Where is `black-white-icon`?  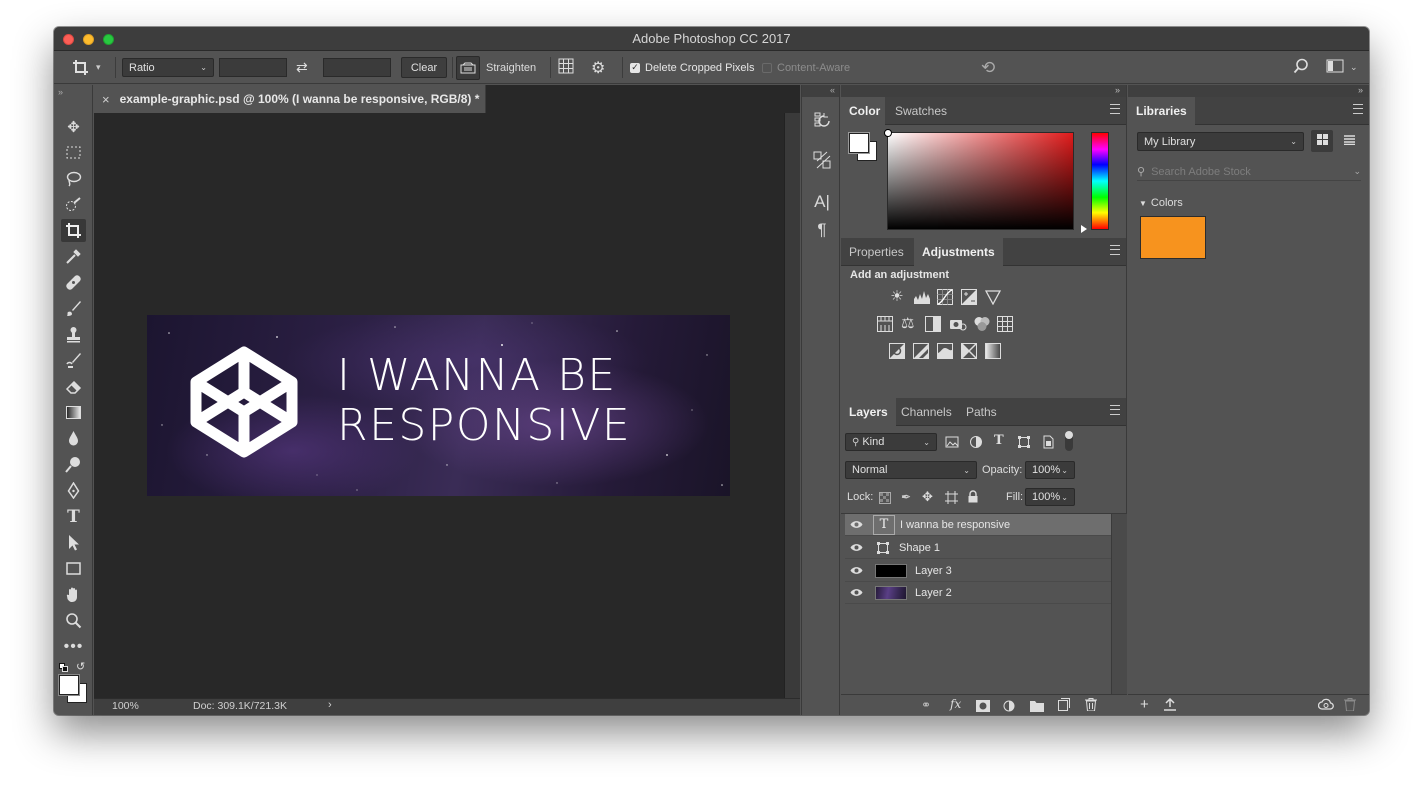
black-white-icon is located at coordinates (933, 326).